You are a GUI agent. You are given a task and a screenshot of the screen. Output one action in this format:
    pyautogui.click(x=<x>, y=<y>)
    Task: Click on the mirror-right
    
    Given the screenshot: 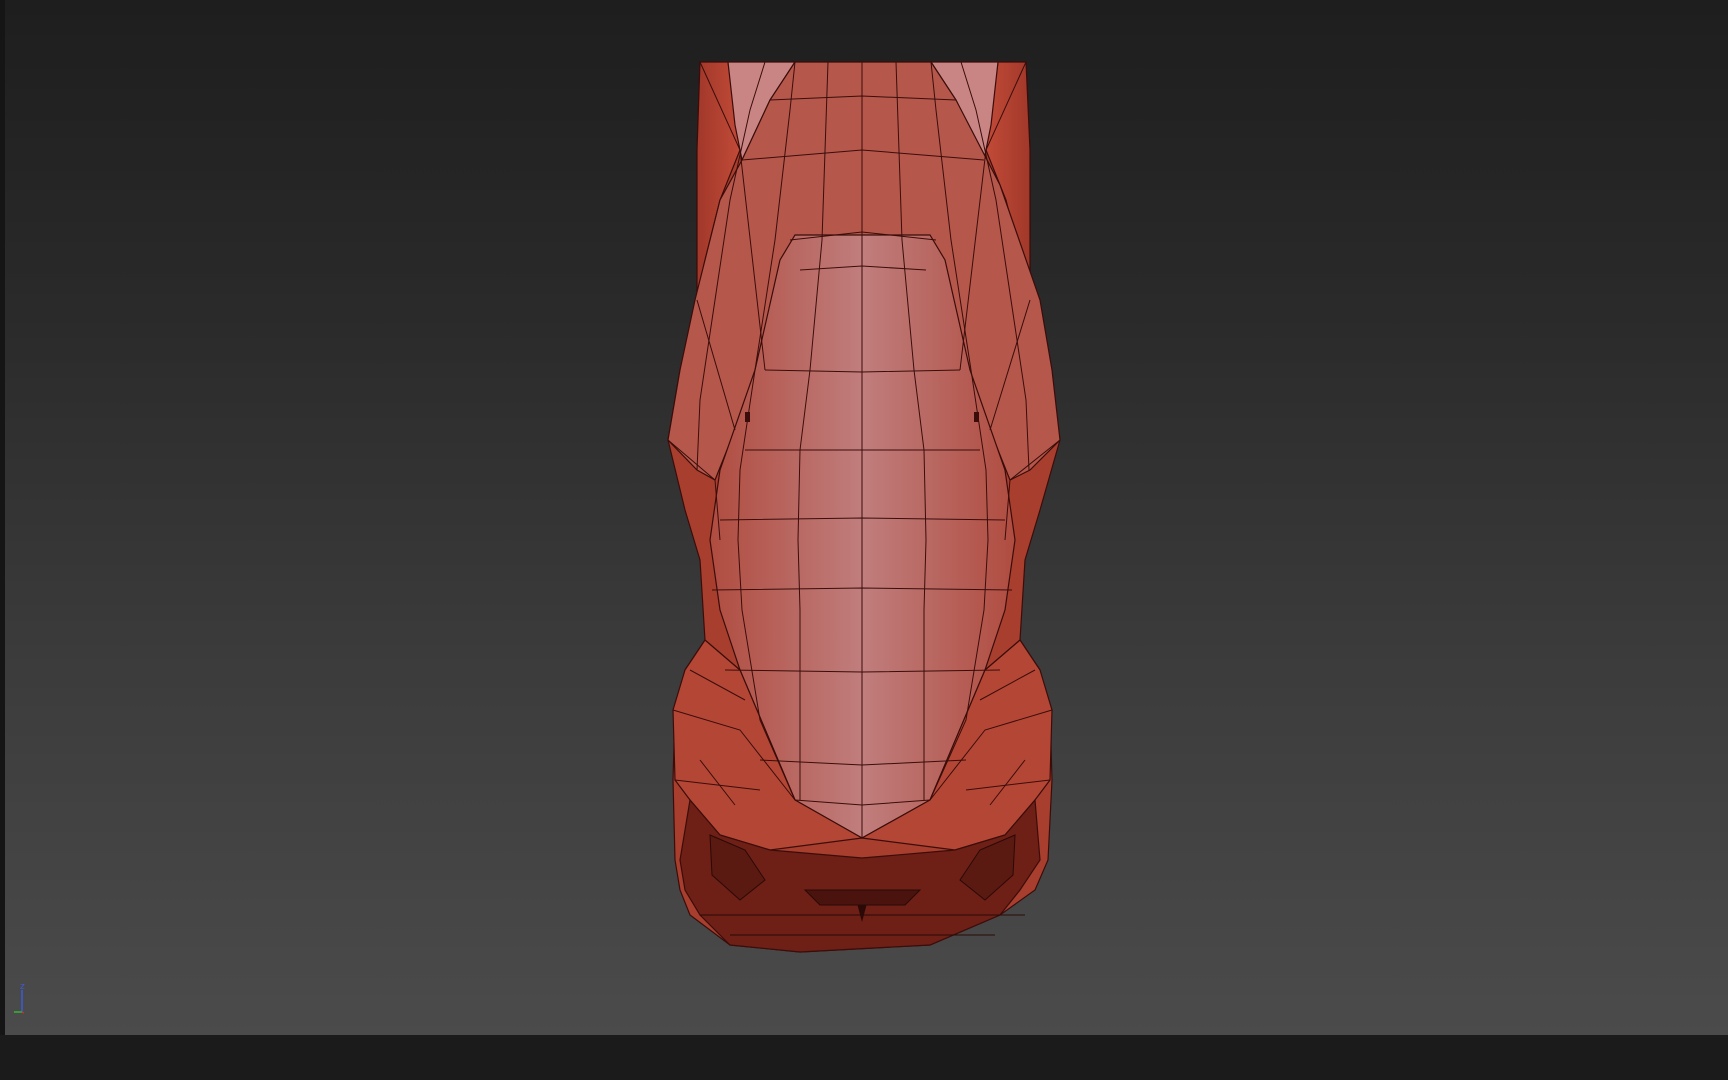 What is the action you would take?
    pyautogui.click(x=976, y=417)
    